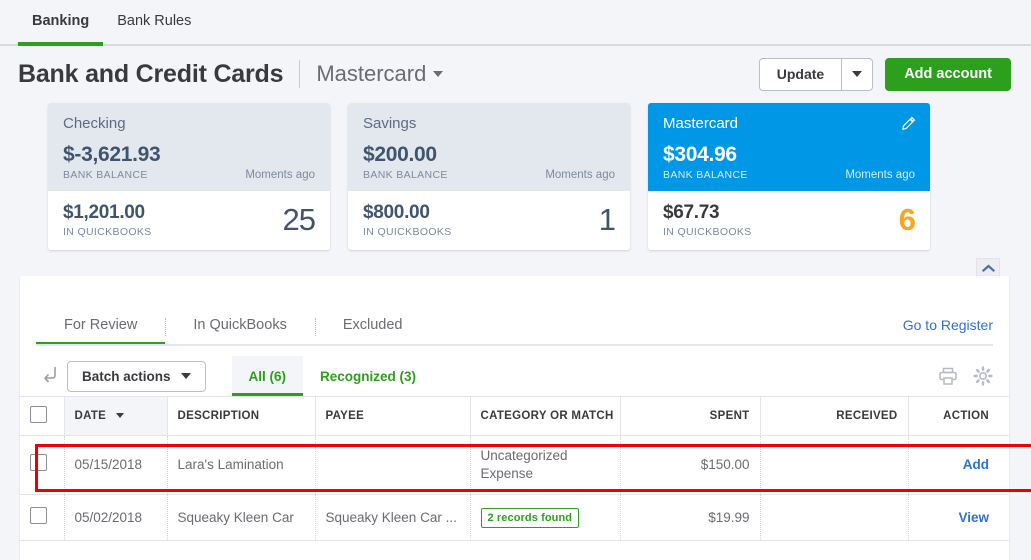 The height and width of the screenshot is (560, 1031). I want to click on cell-action: View, so click(958, 518).